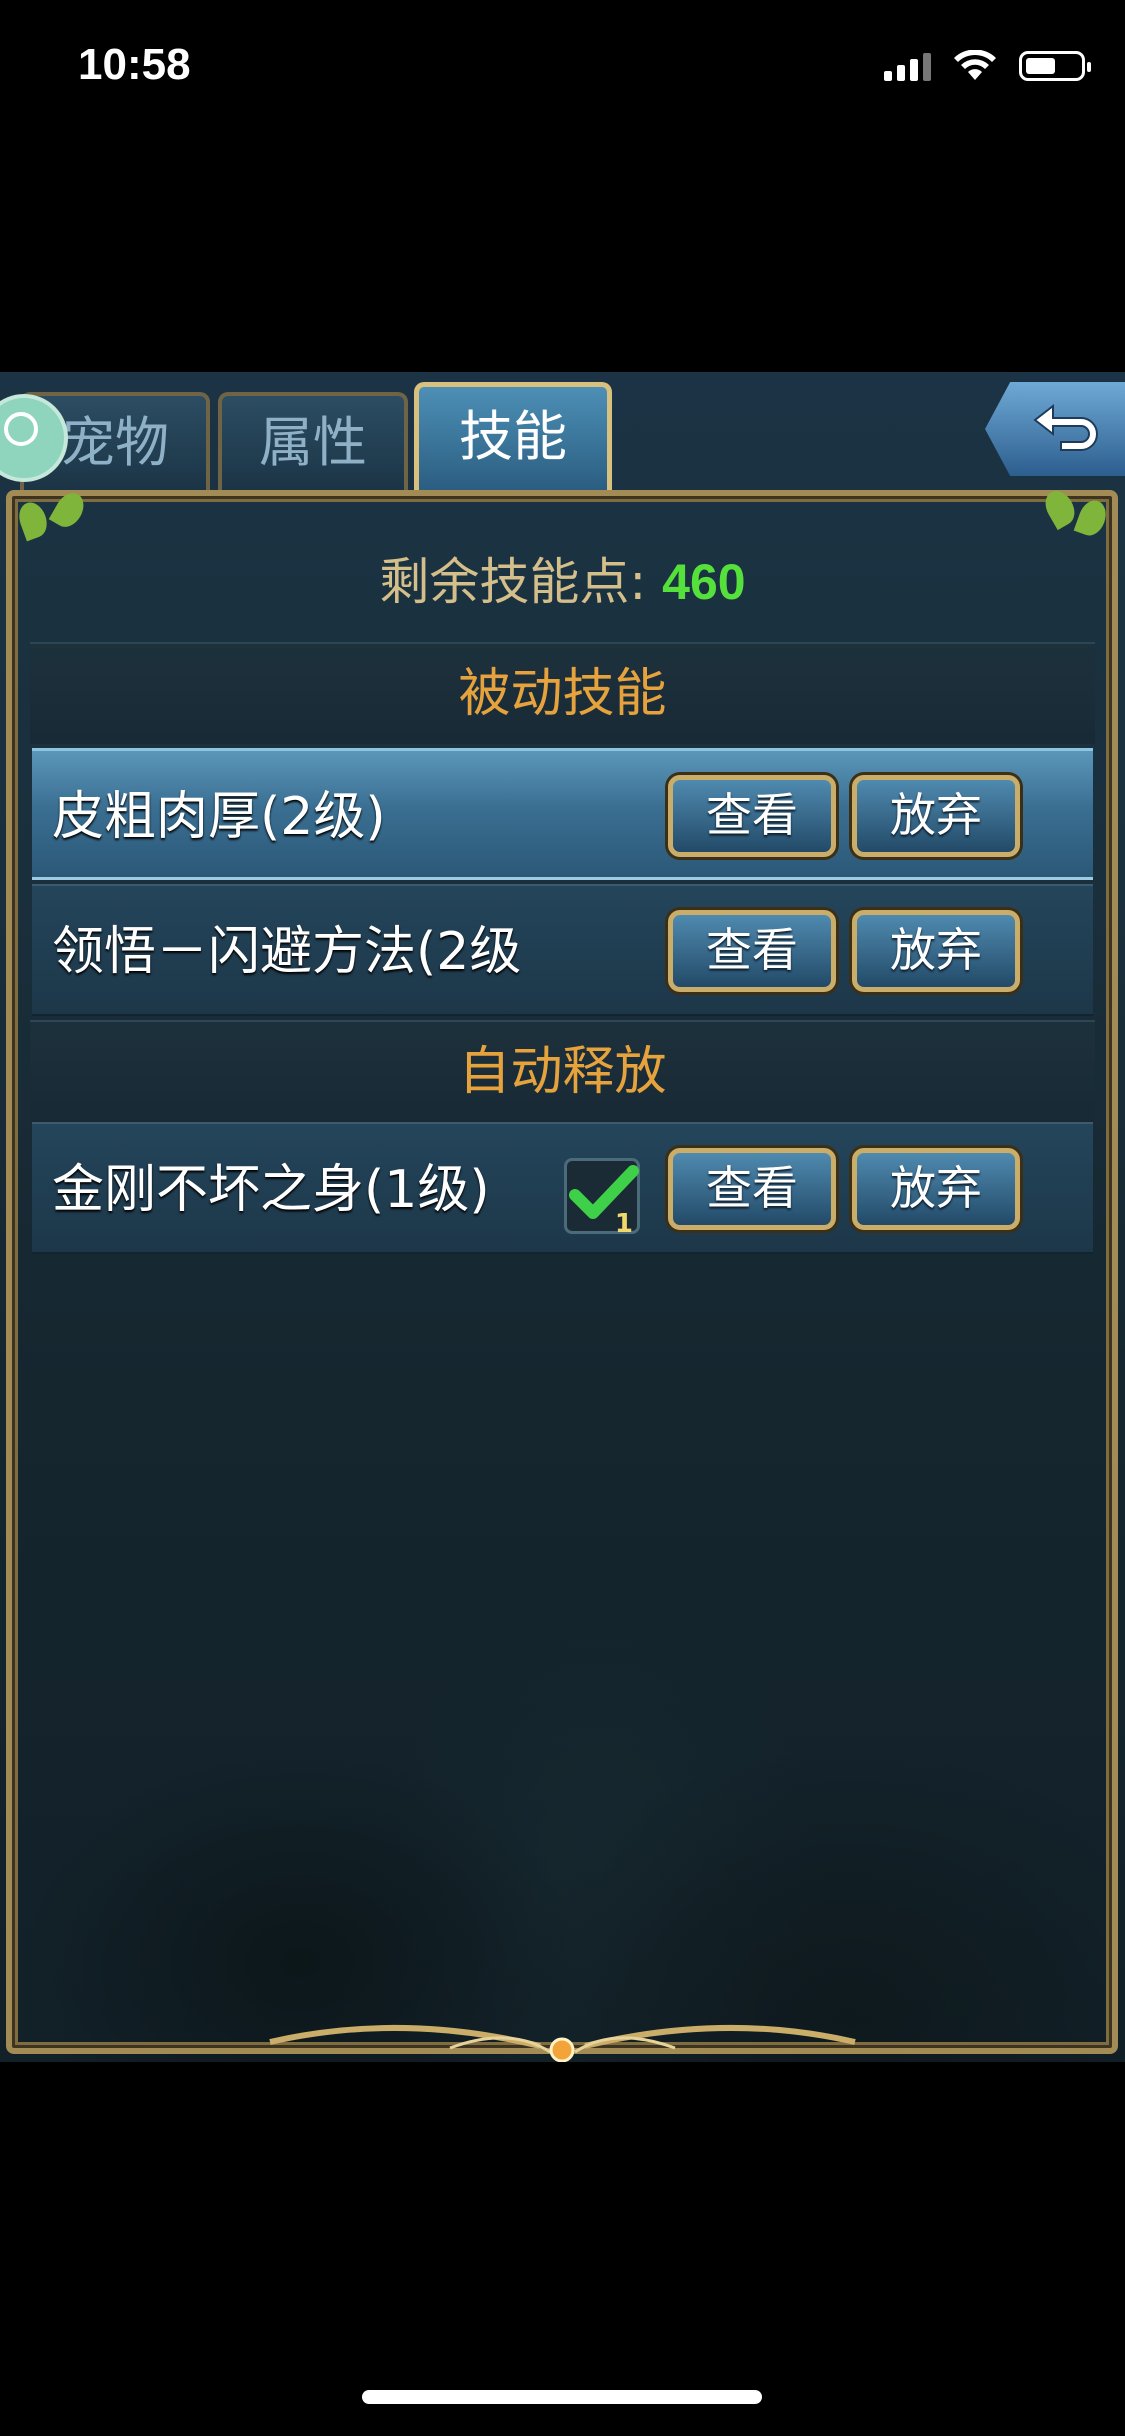  Describe the element at coordinates (313, 442) in the screenshot. I see `tab-attributes: 属性` at that location.